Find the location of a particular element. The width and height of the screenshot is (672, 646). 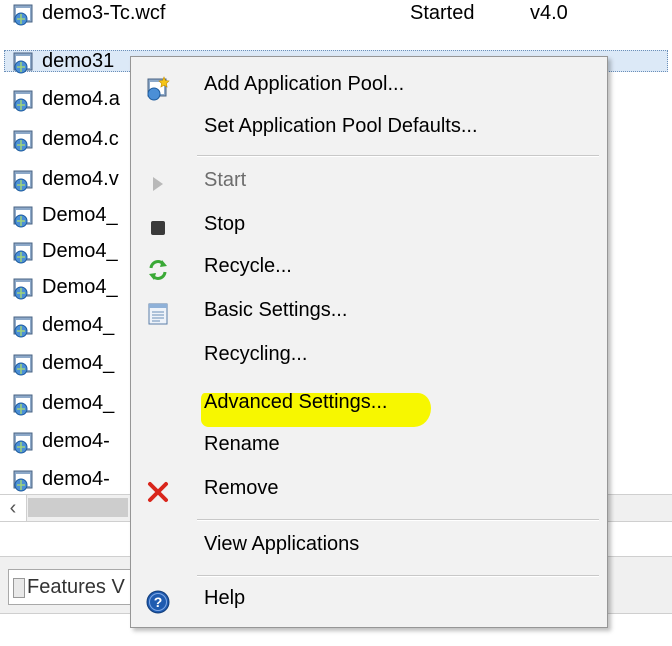

scroll-left-arrow-icon: ‹ is located at coordinates (13, 508).